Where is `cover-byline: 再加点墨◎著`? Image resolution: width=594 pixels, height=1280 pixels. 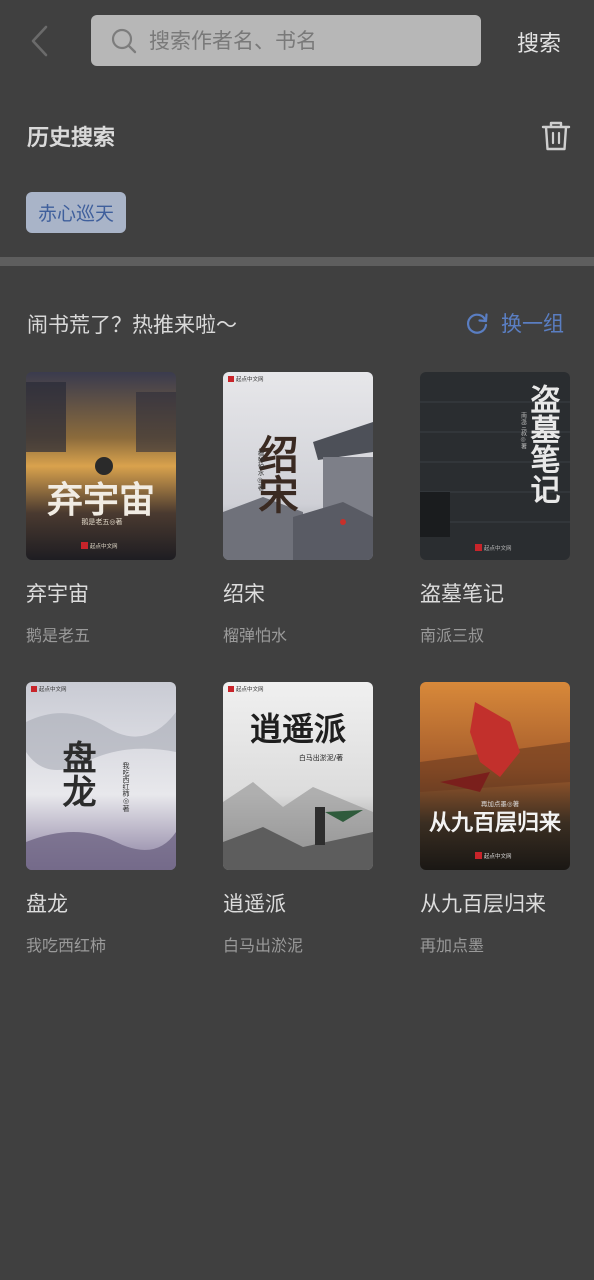 cover-byline: 再加点墨◎著 is located at coordinates (500, 803).